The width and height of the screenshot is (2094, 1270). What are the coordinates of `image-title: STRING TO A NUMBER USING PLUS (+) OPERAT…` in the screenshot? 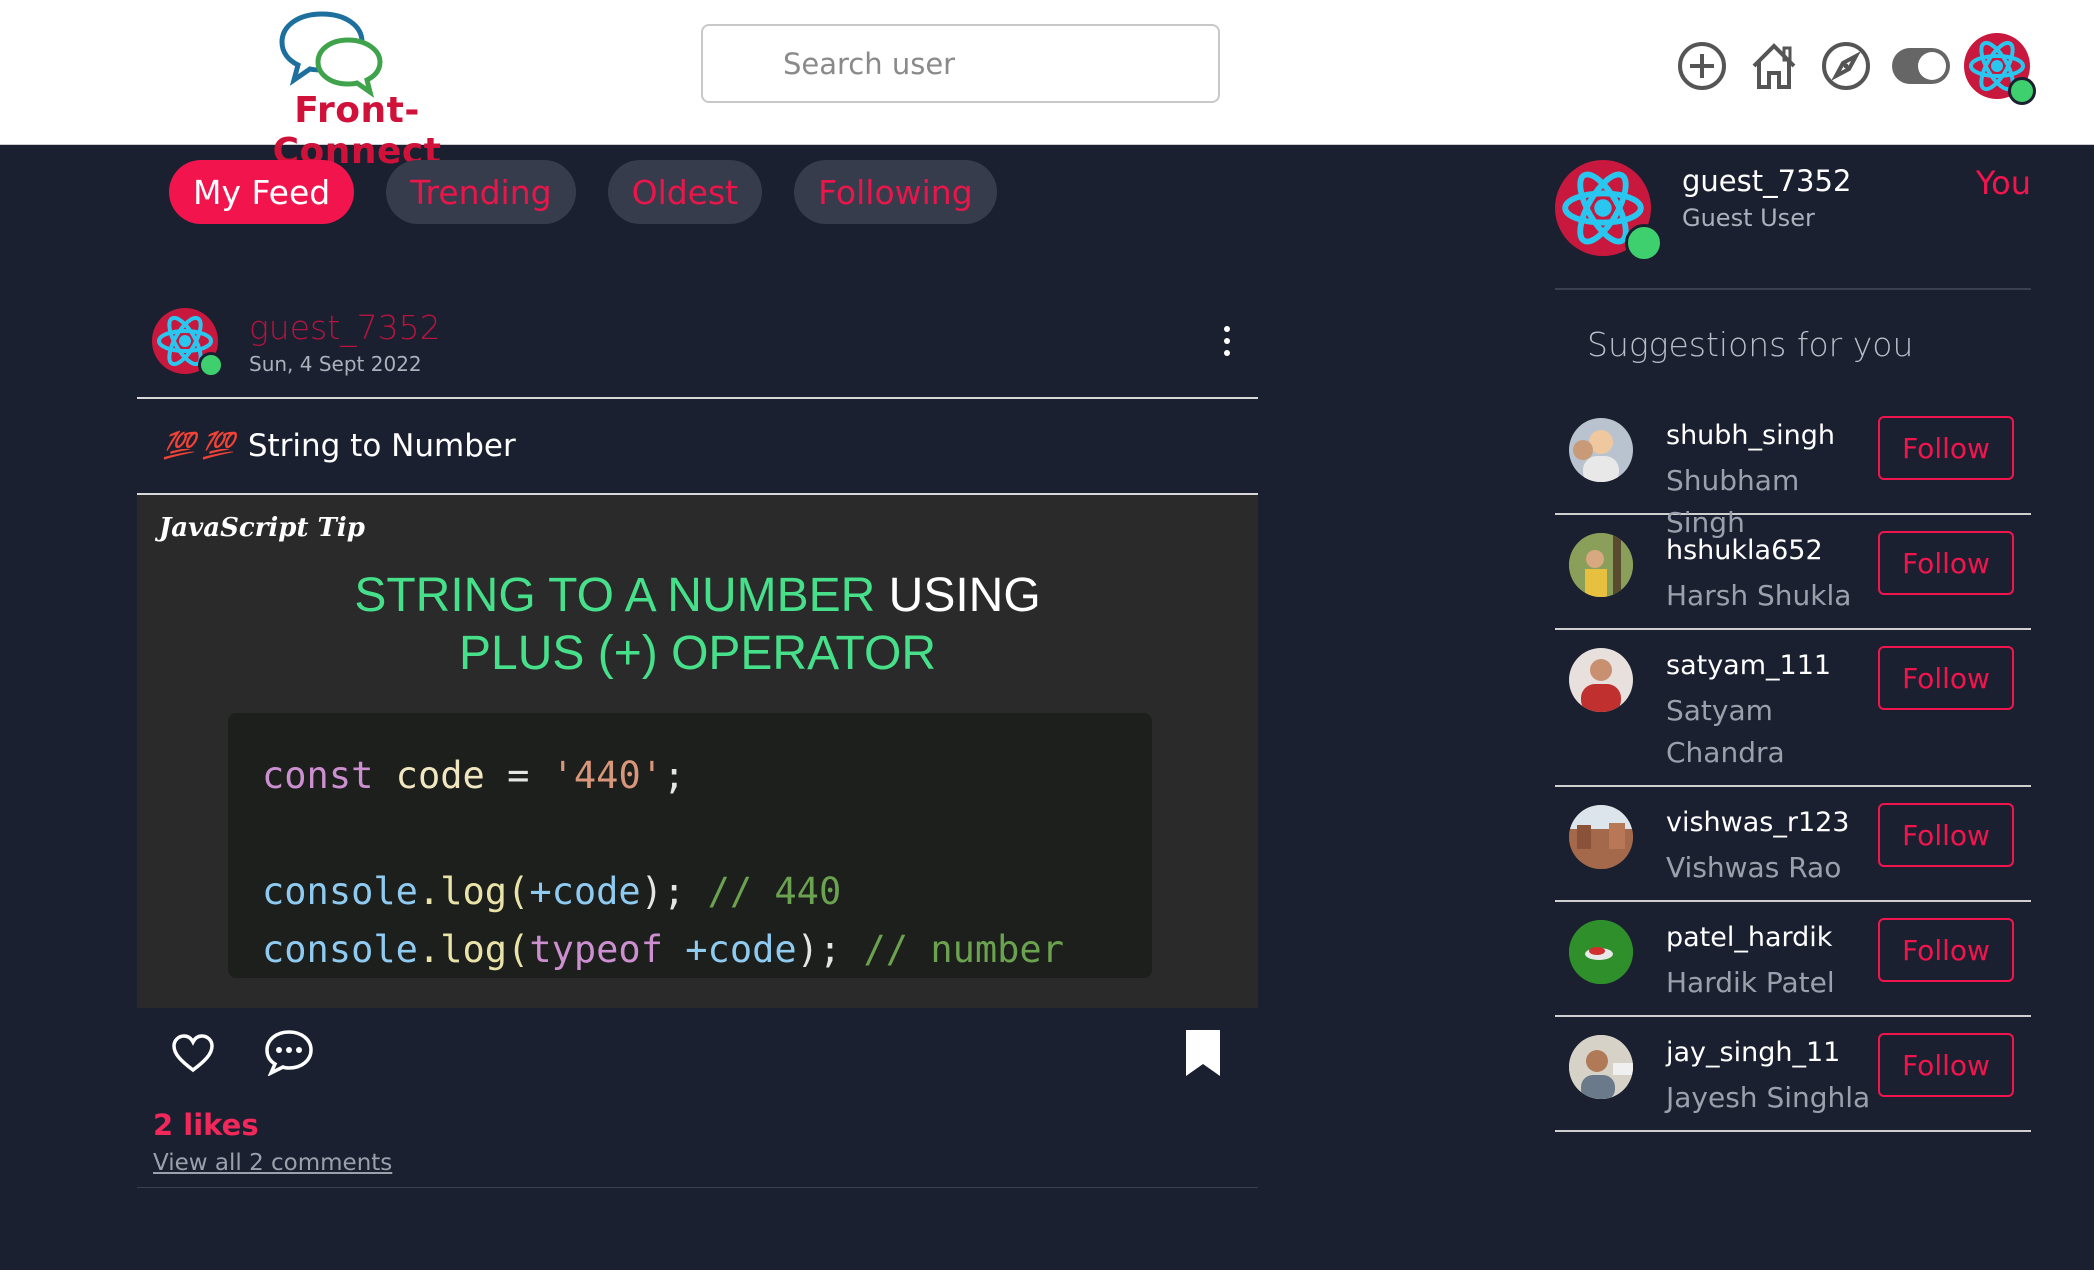 It's located at (697, 625).